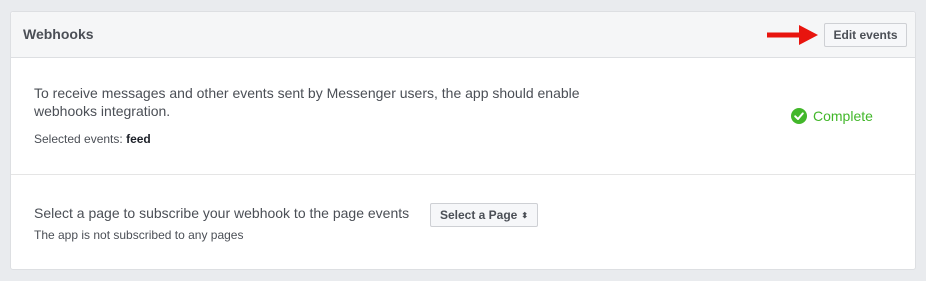 The image size is (926, 281). Describe the element at coordinates (478, 215) in the screenshot. I see `select-page-label: Select a Page` at that location.